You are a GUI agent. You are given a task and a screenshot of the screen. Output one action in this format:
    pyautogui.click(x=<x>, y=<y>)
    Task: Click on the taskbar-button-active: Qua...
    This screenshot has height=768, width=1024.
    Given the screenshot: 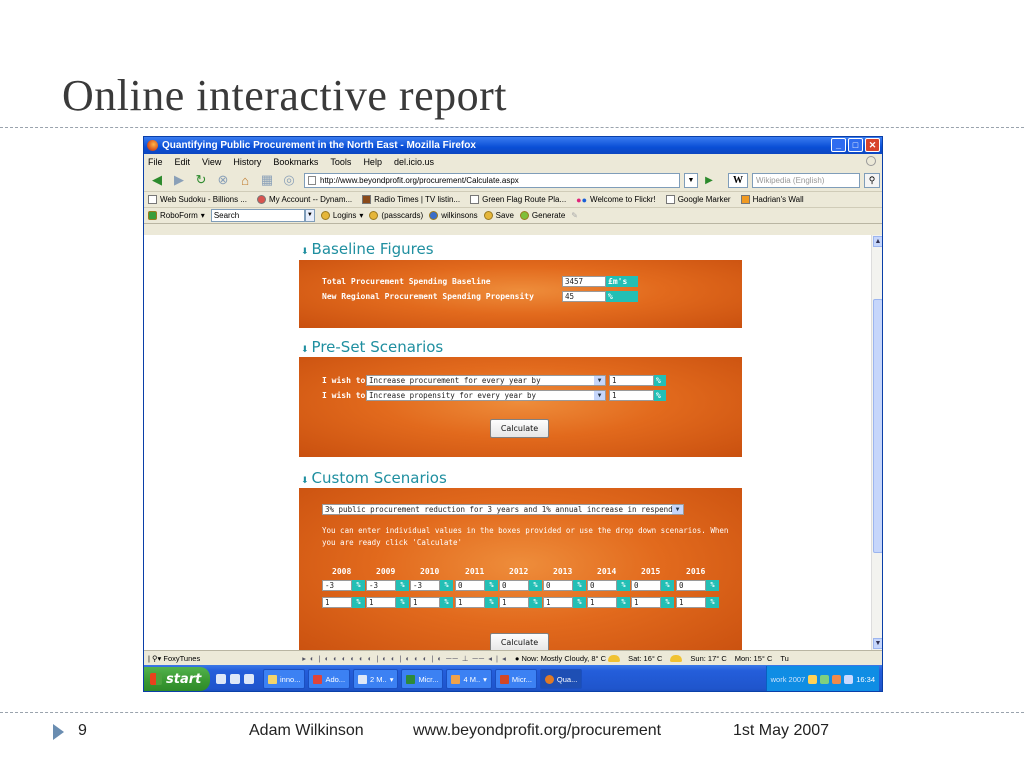 What is the action you would take?
    pyautogui.click(x=561, y=679)
    